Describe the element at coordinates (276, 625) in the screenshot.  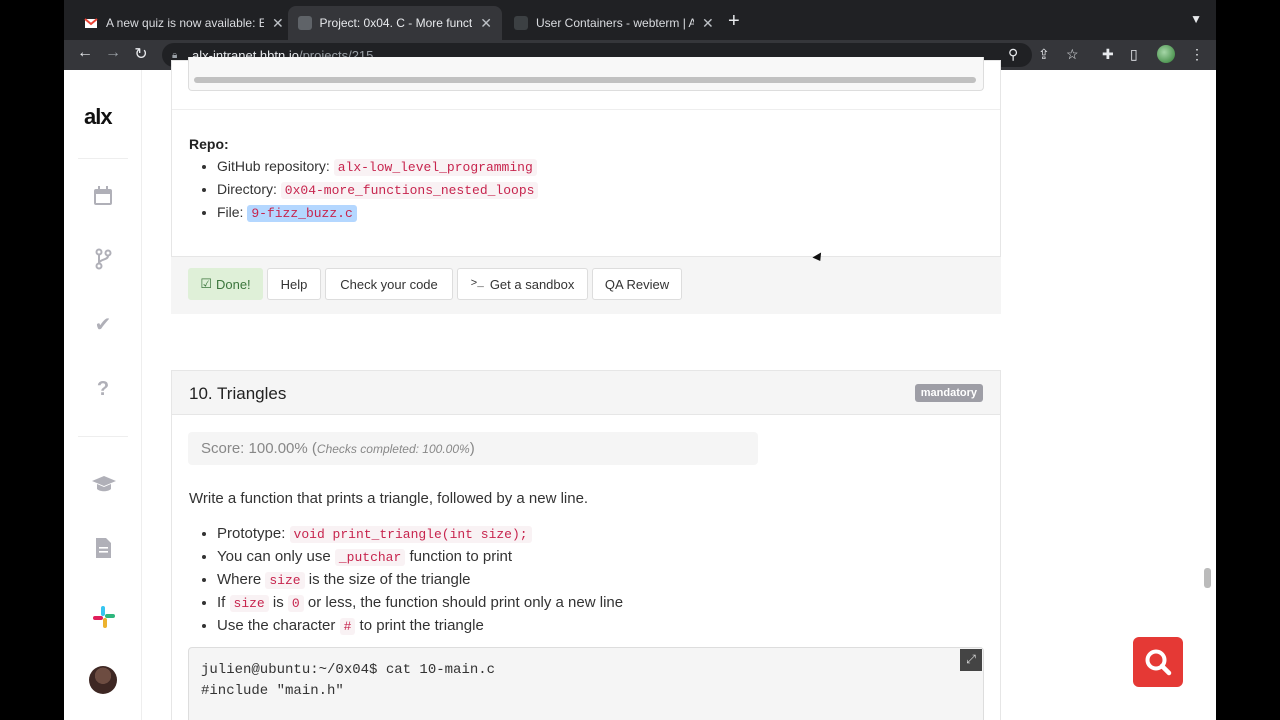
I see `req-text: Use the character` at that location.